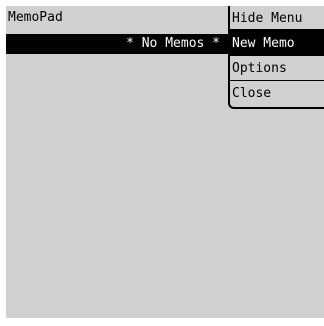 This screenshot has width=324, height=326. Describe the element at coordinates (277, 43) in the screenshot. I see `menu-item-new-memo: New Memo` at that location.